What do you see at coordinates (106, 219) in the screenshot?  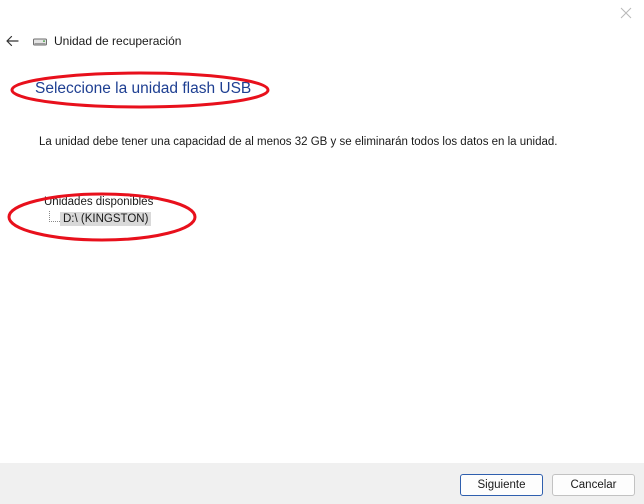 I see `drive-list-item: D:\ (KINGSTON)` at bounding box center [106, 219].